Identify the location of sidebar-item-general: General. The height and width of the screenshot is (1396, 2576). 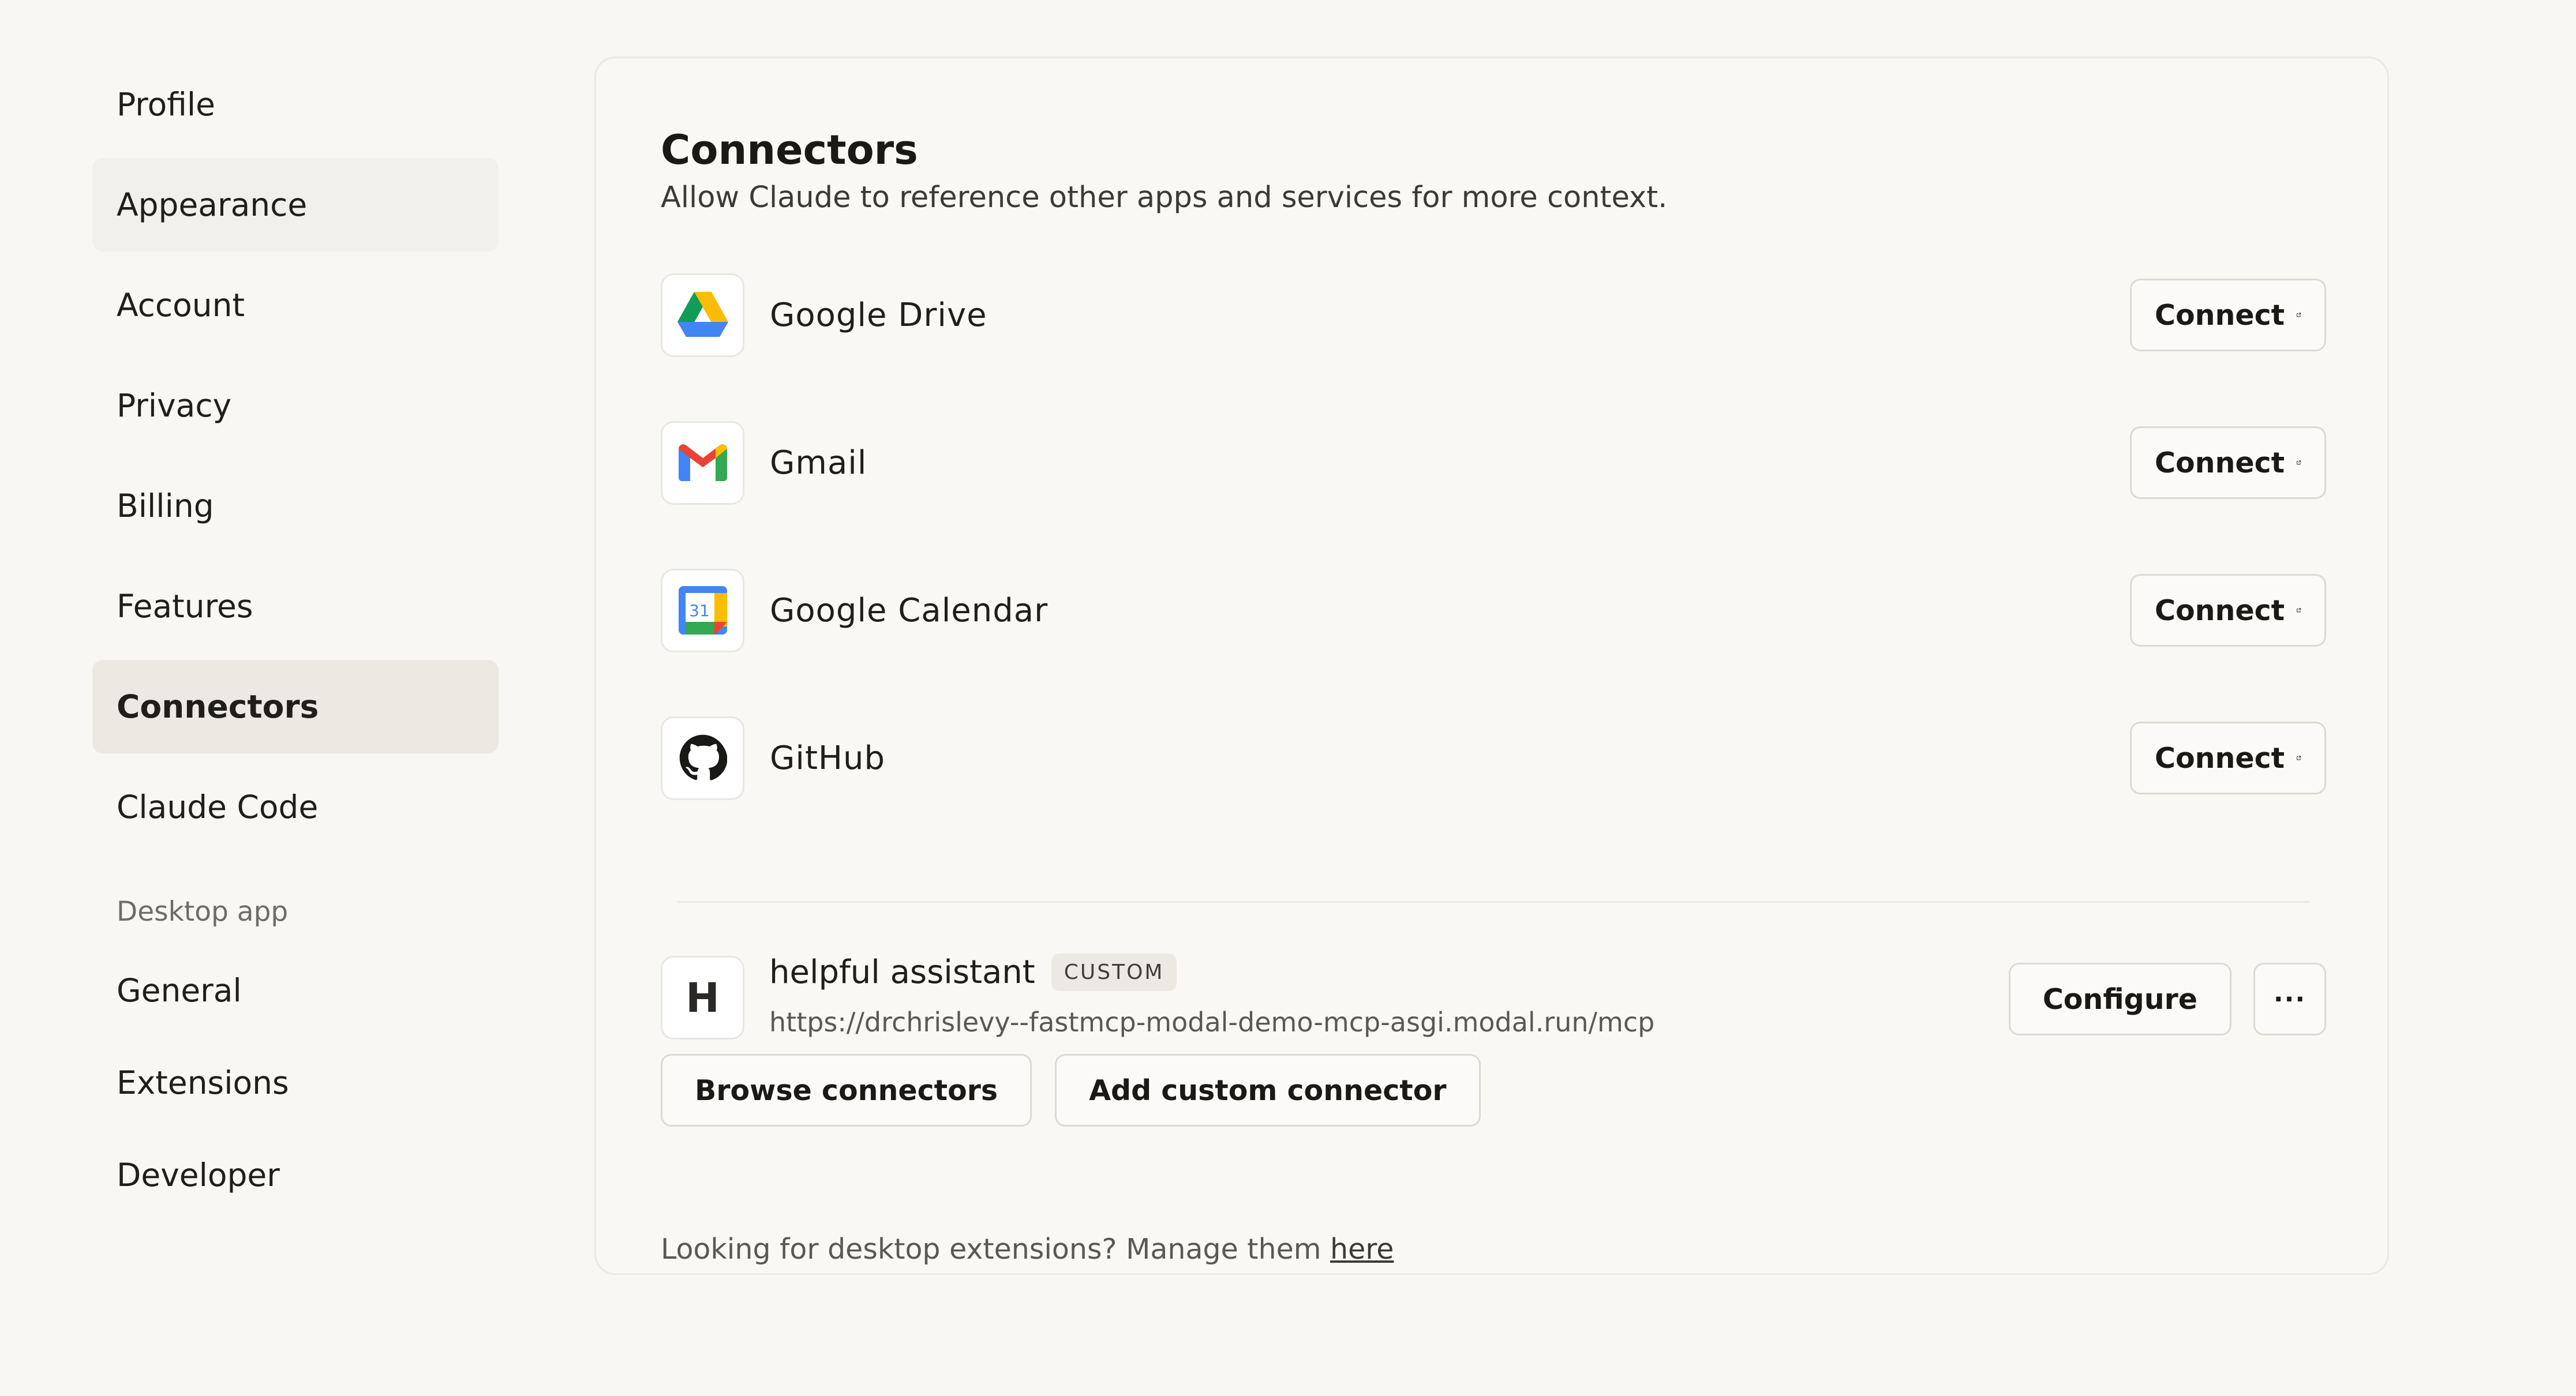
(296, 991).